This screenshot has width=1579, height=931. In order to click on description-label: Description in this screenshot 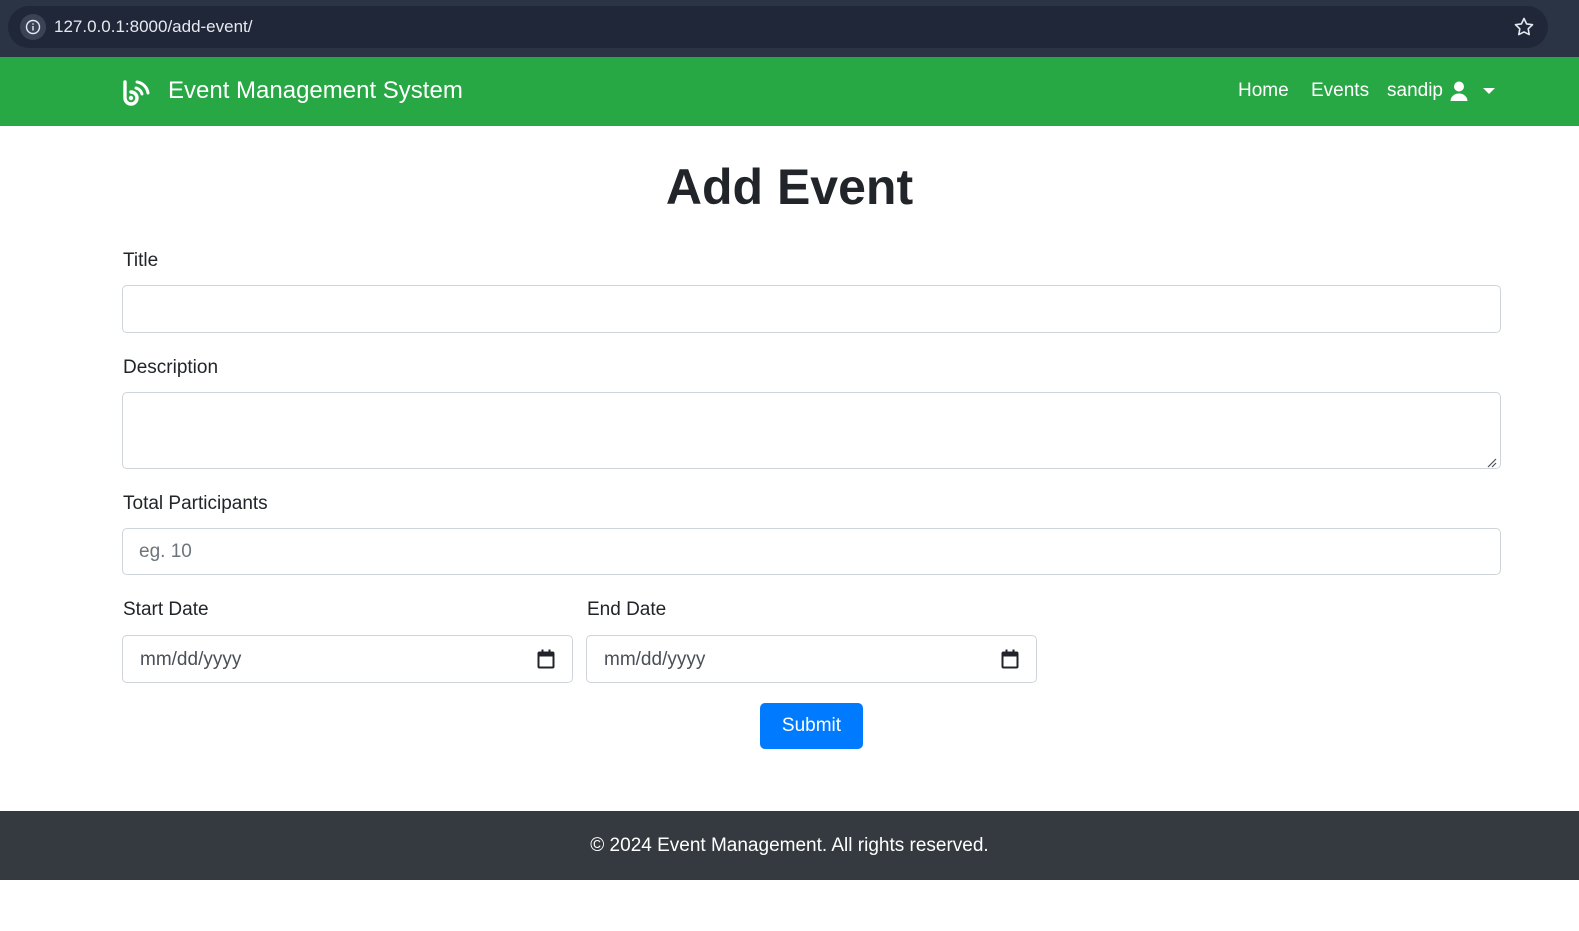, I will do `click(171, 367)`.